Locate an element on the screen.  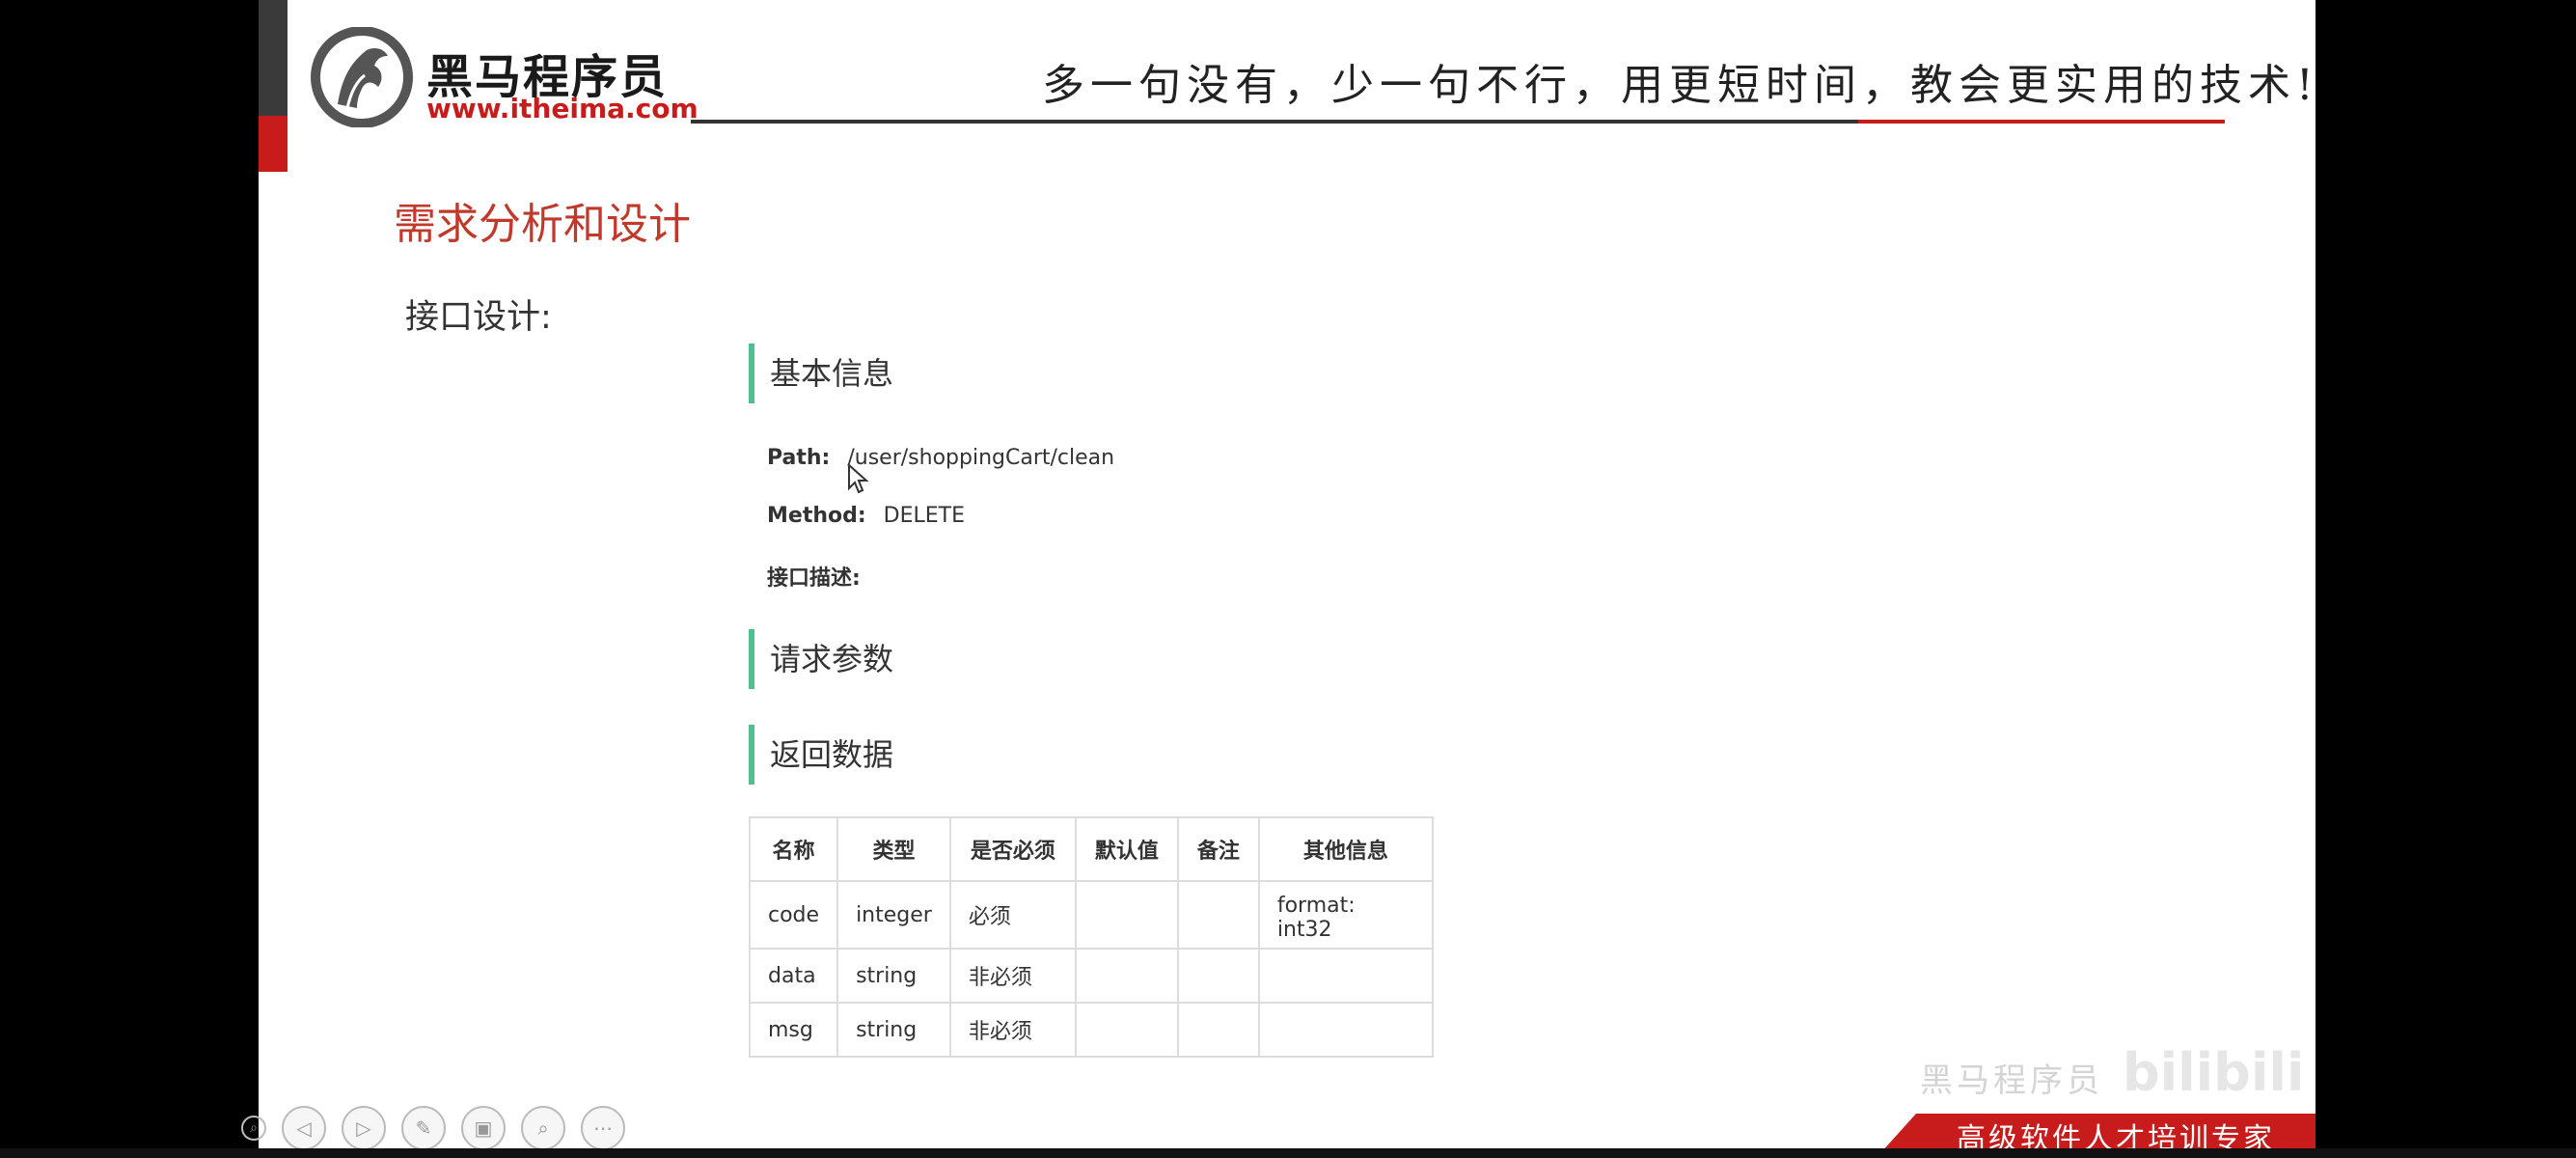
header-rule-accent is located at coordinates (2041, 122).